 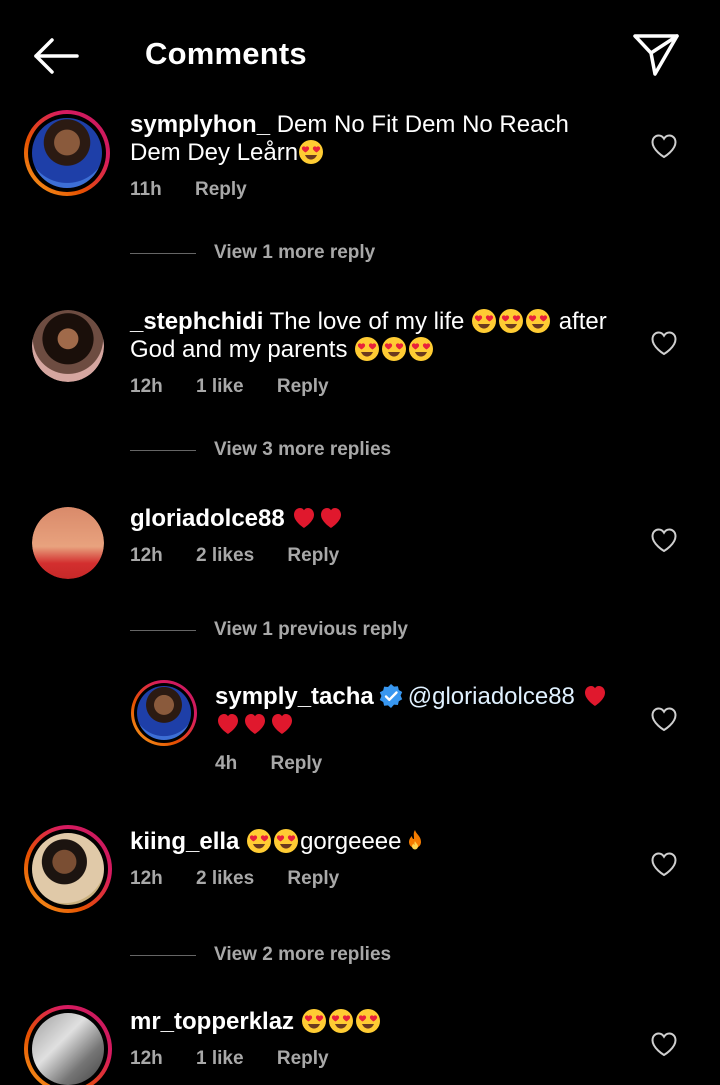 I want to click on view-replies-label: View 2 more replies, so click(x=303, y=954).